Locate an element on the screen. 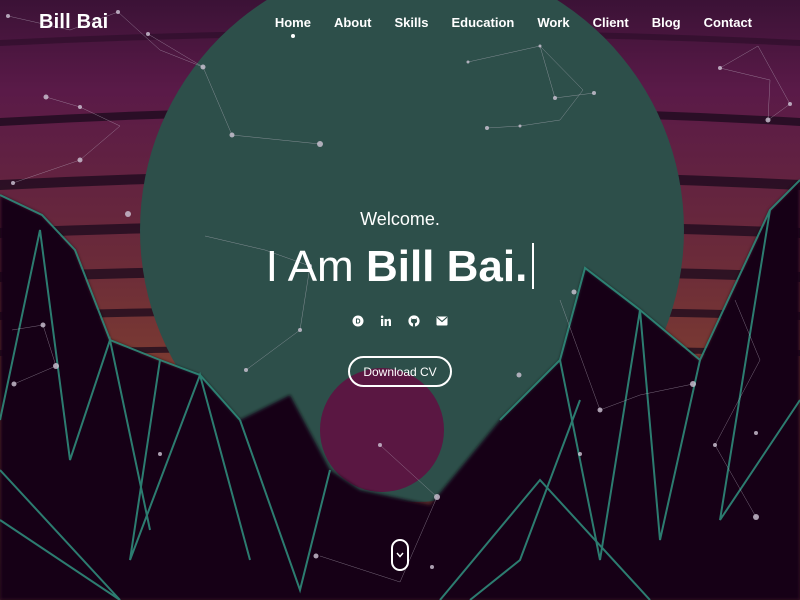 Image resolution: width=800 pixels, height=600 pixels. nav-item-skills: Skills is located at coordinates (412, 22).